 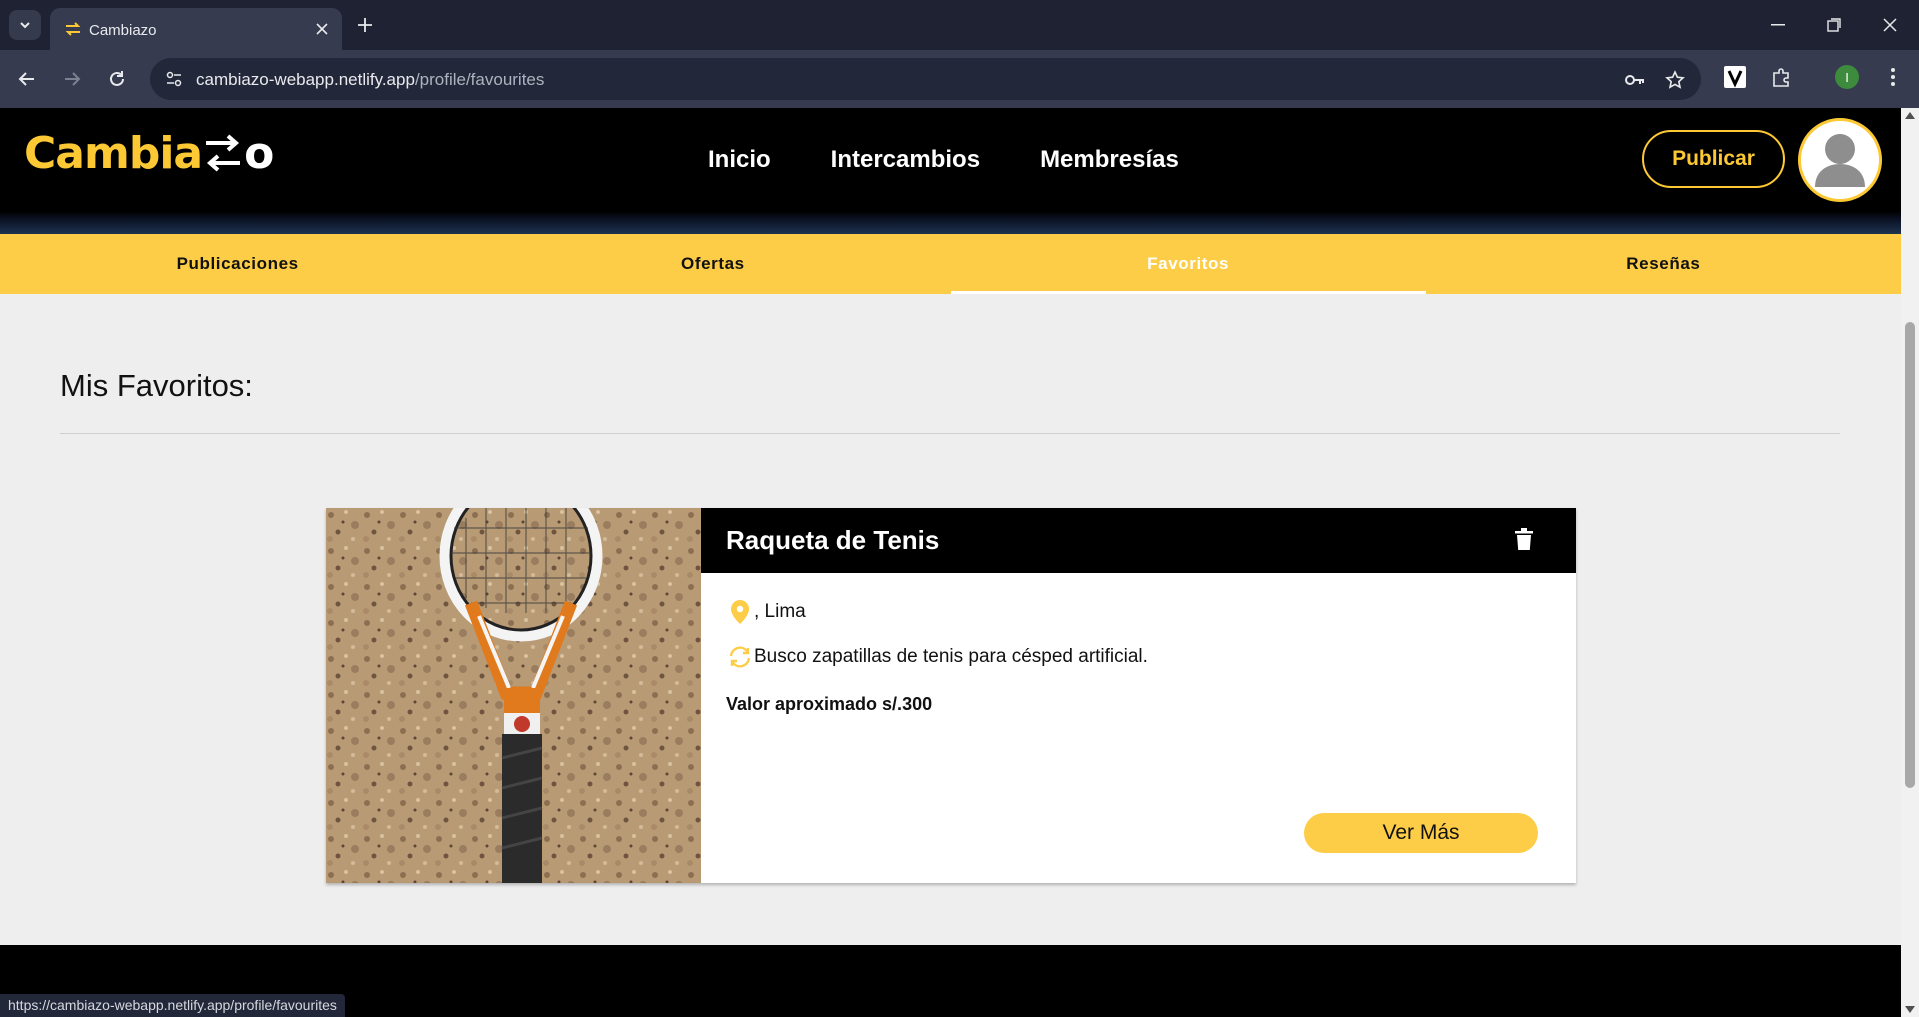 I want to click on exchange-icon, so click(x=740, y=657).